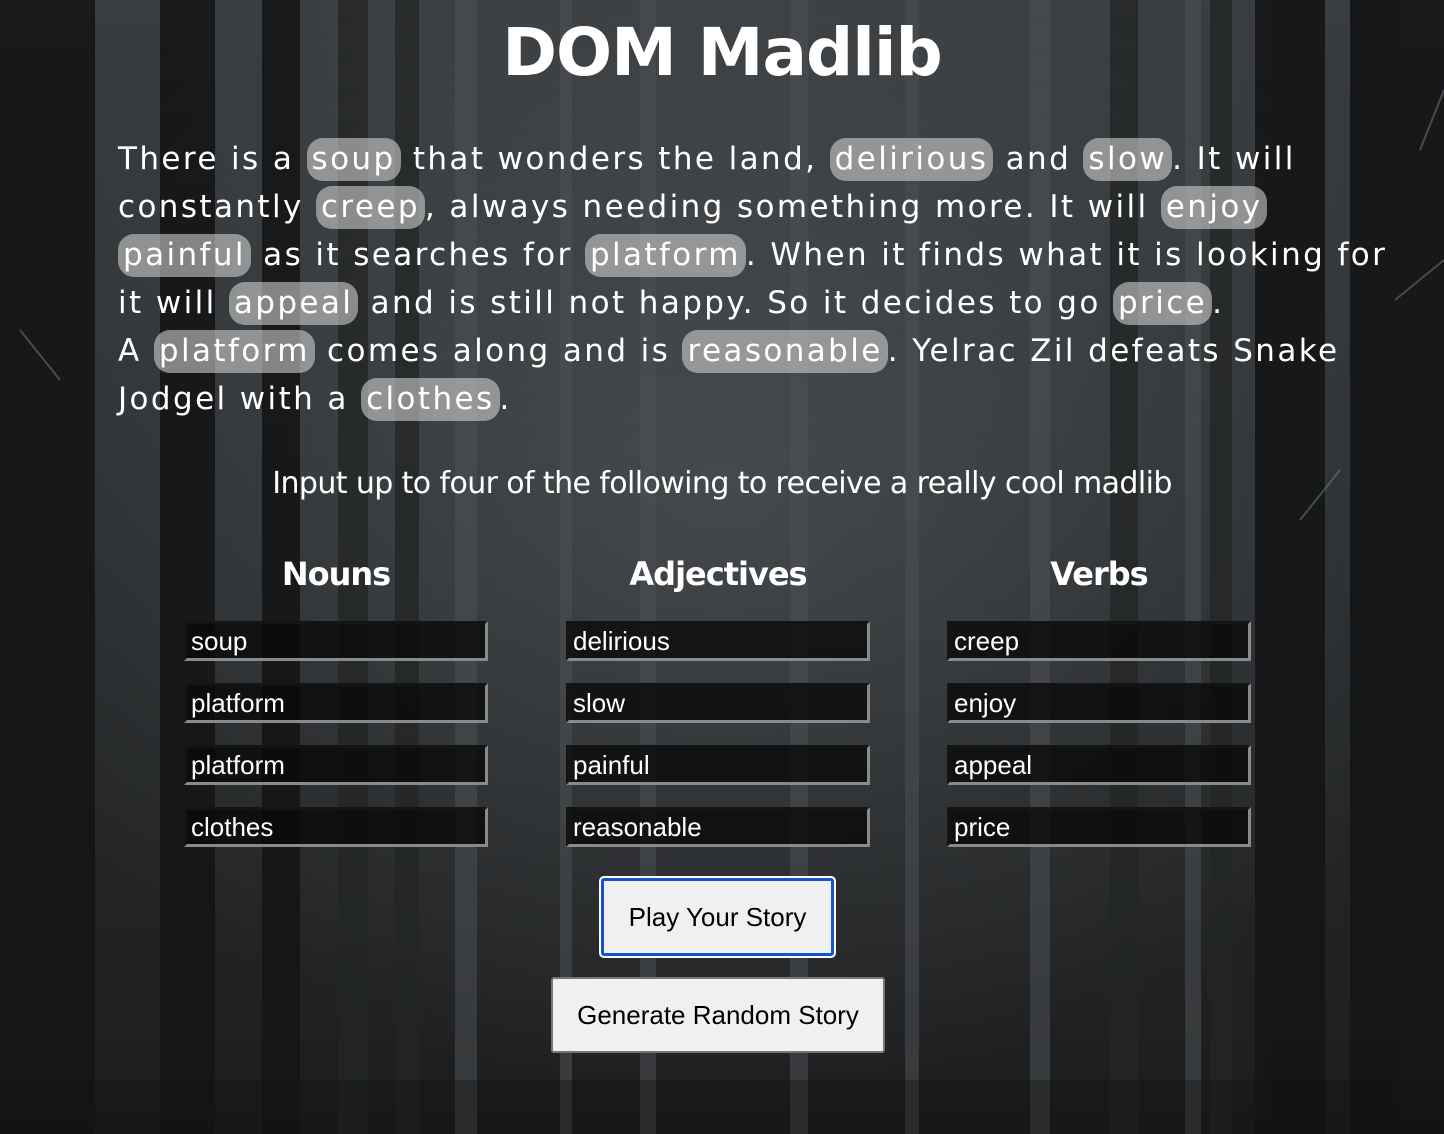 The image size is (1444, 1134). I want to click on adjectives-heading: Adjectives, so click(718, 574).